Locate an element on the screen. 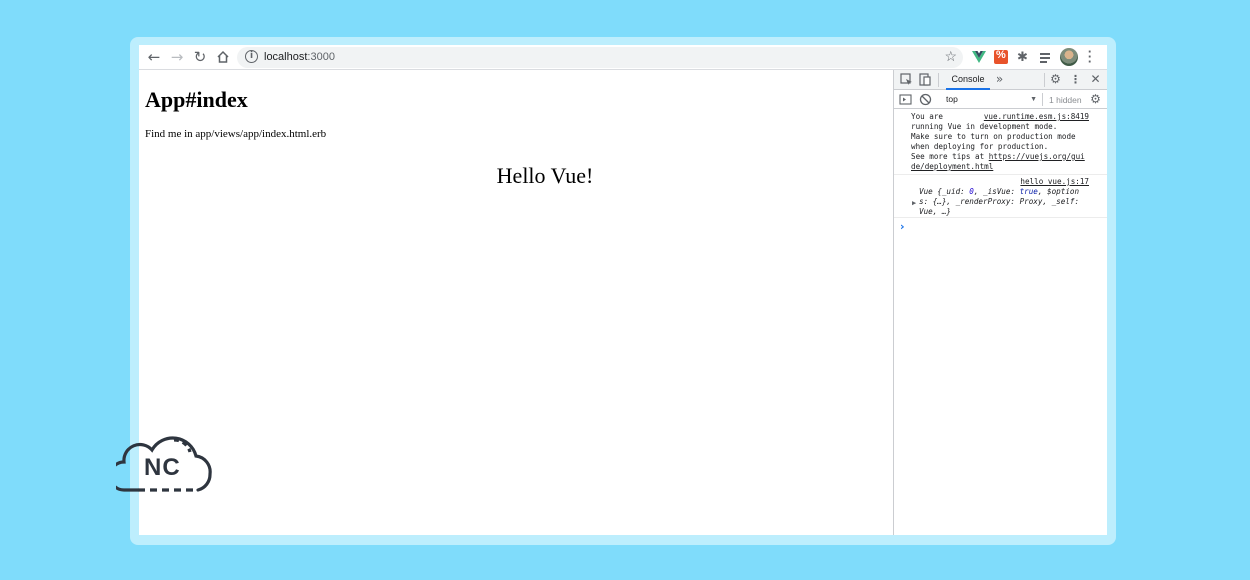  console-settings-icon: ⚙ is located at coordinates (1095, 99).